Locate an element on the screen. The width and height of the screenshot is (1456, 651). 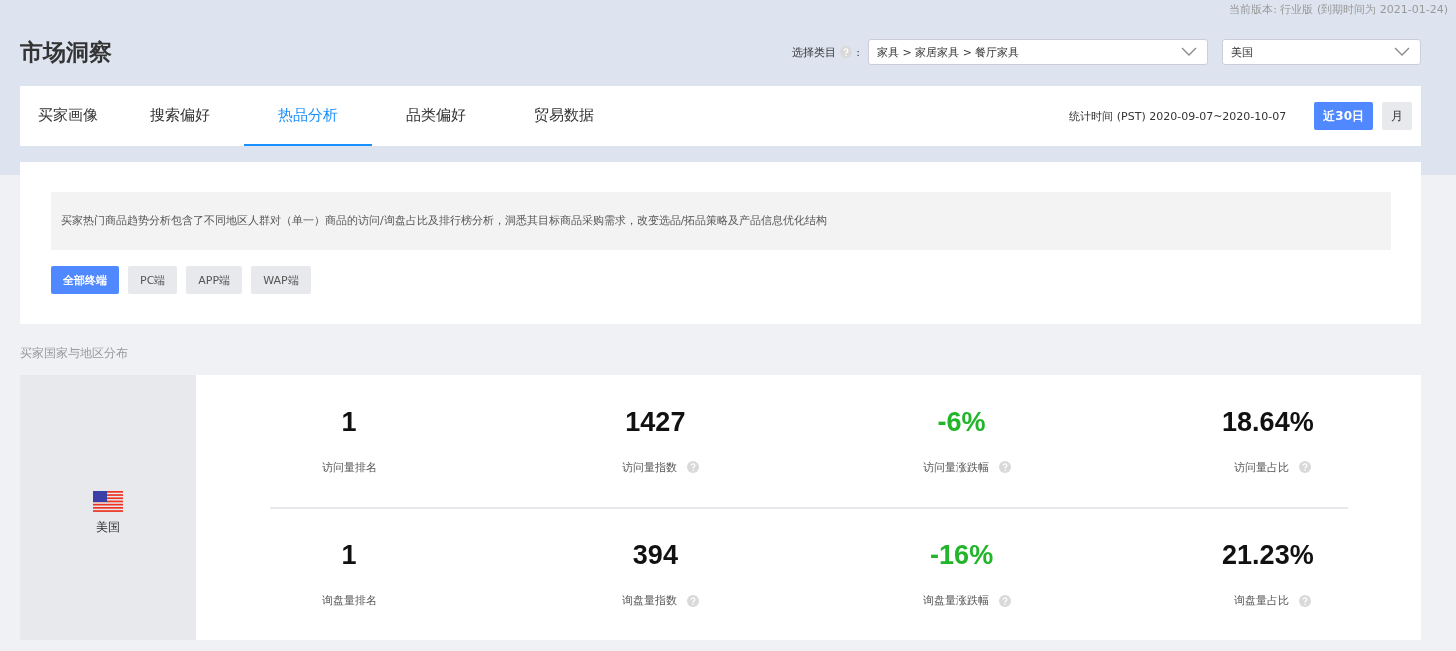
metric-value: -6% is located at coordinates (961, 422).